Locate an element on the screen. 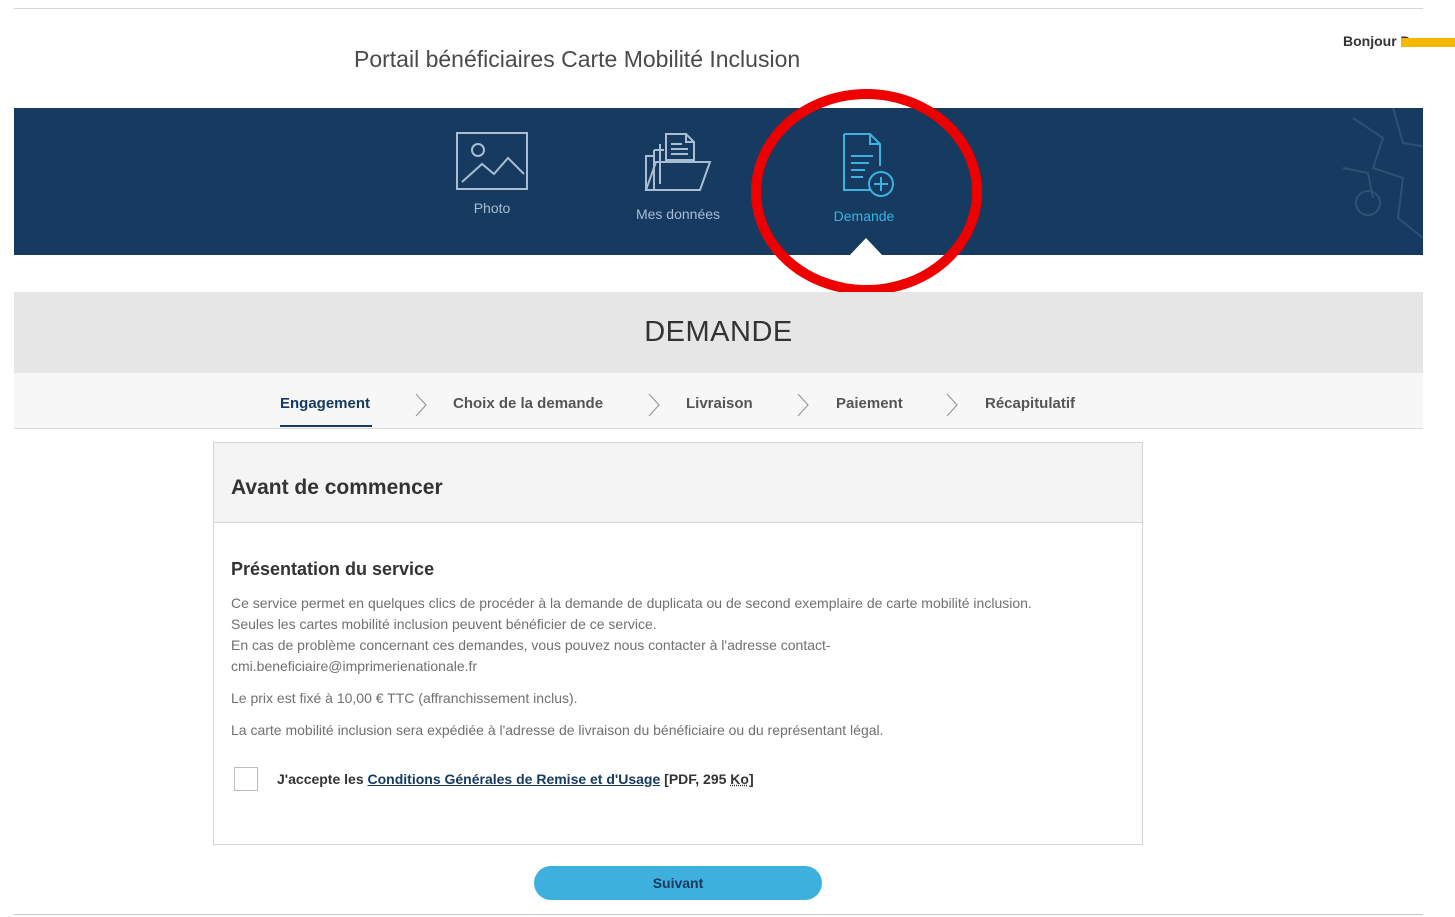 The height and width of the screenshot is (917, 1455). service-subtitle: Présentation du service is located at coordinates (333, 569).